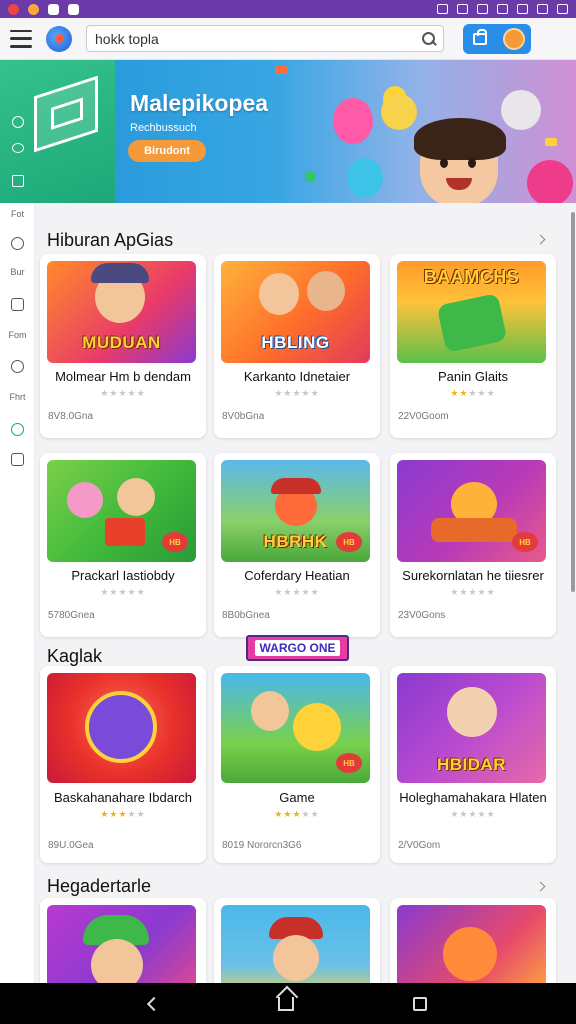 The image size is (576, 1024). What do you see at coordinates (17, 272) in the screenshot?
I see `rail-item-bur: Bur` at bounding box center [17, 272].